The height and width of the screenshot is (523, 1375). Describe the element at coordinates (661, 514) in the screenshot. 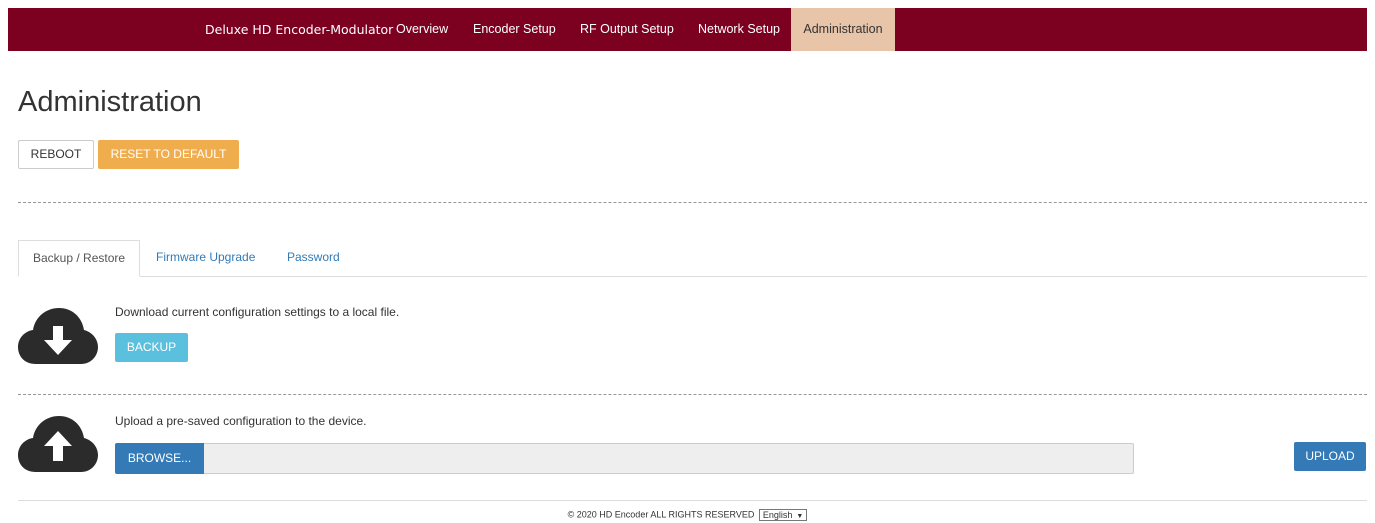

I see `copyright-text: © 2020 HD Encoder ALL RIGHTS RESERVED` at that location.